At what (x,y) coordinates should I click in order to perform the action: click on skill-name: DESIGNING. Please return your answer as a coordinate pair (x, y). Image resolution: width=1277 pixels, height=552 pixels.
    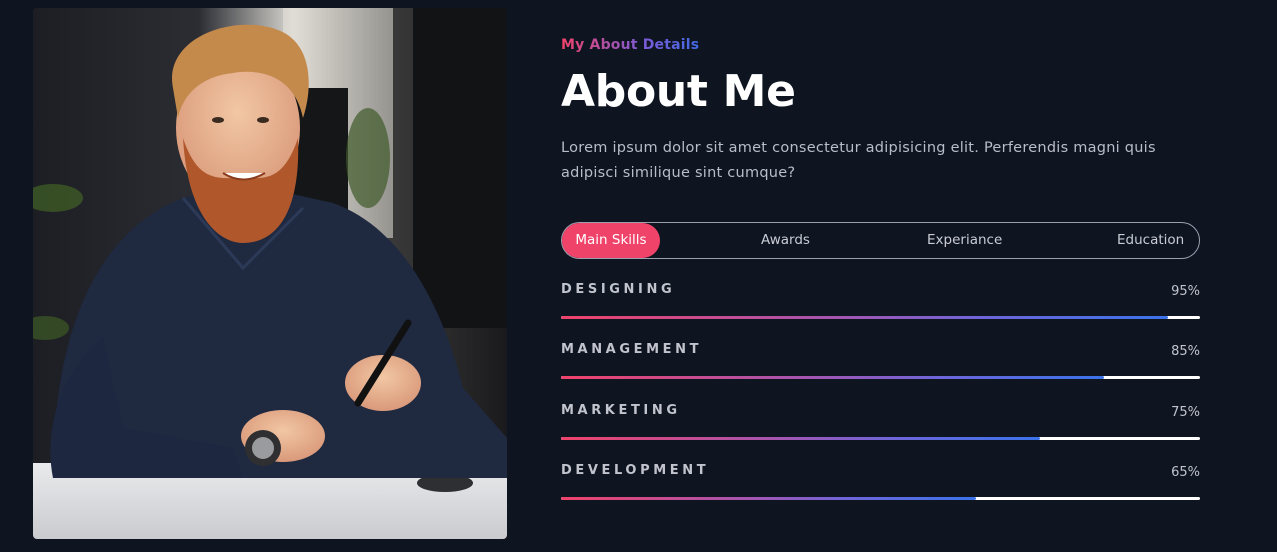
    Looking at the image, I should click on (618, 289).